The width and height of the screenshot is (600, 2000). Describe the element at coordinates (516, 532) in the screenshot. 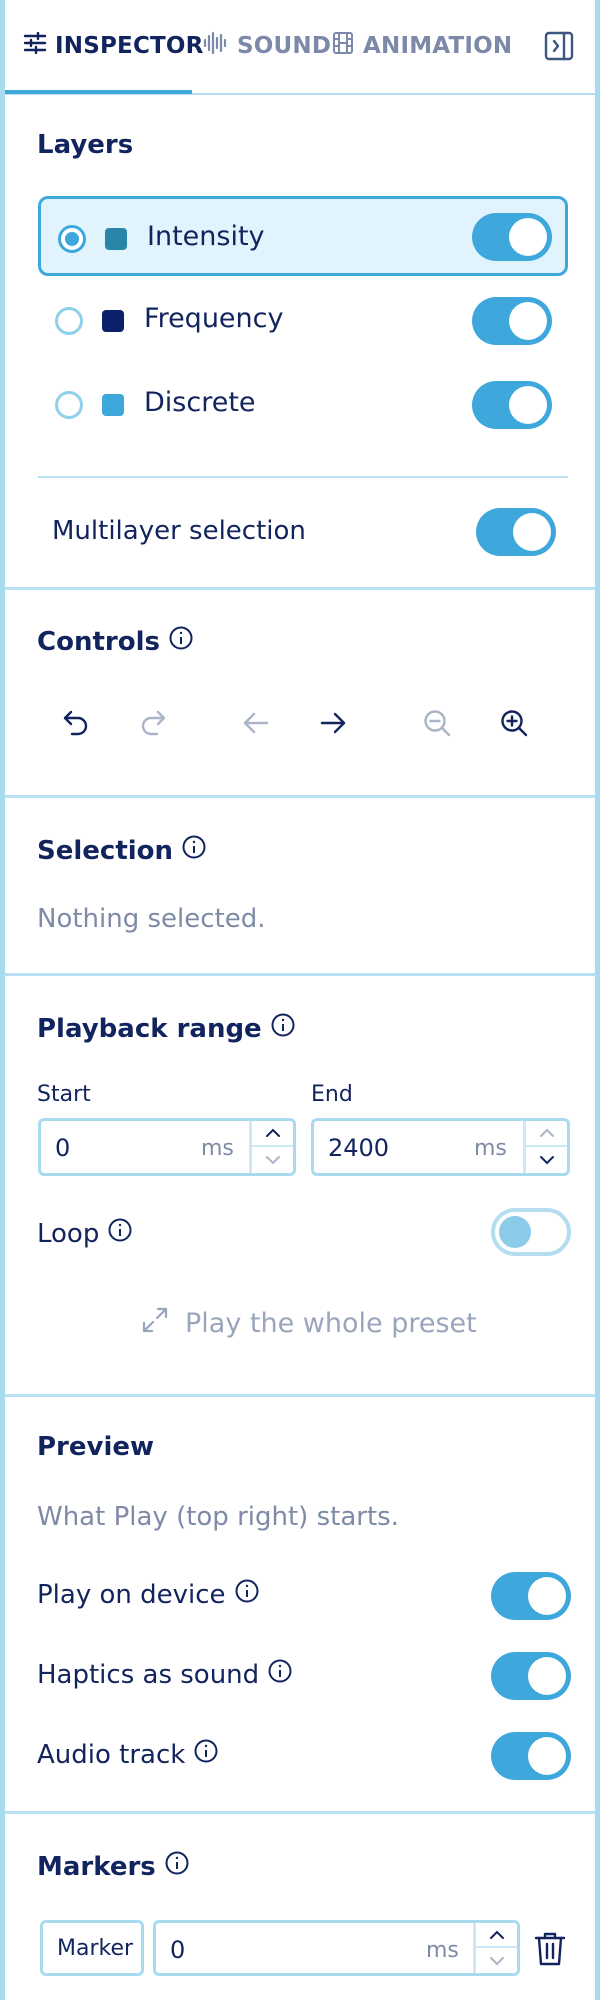

I see `multilayer-selection-toggle` at that location.